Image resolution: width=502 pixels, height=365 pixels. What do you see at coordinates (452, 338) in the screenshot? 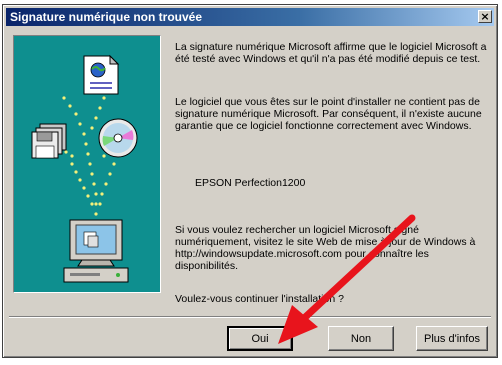
I see `more-info-button: Plus d'infos` at bounding box center [452, 338].